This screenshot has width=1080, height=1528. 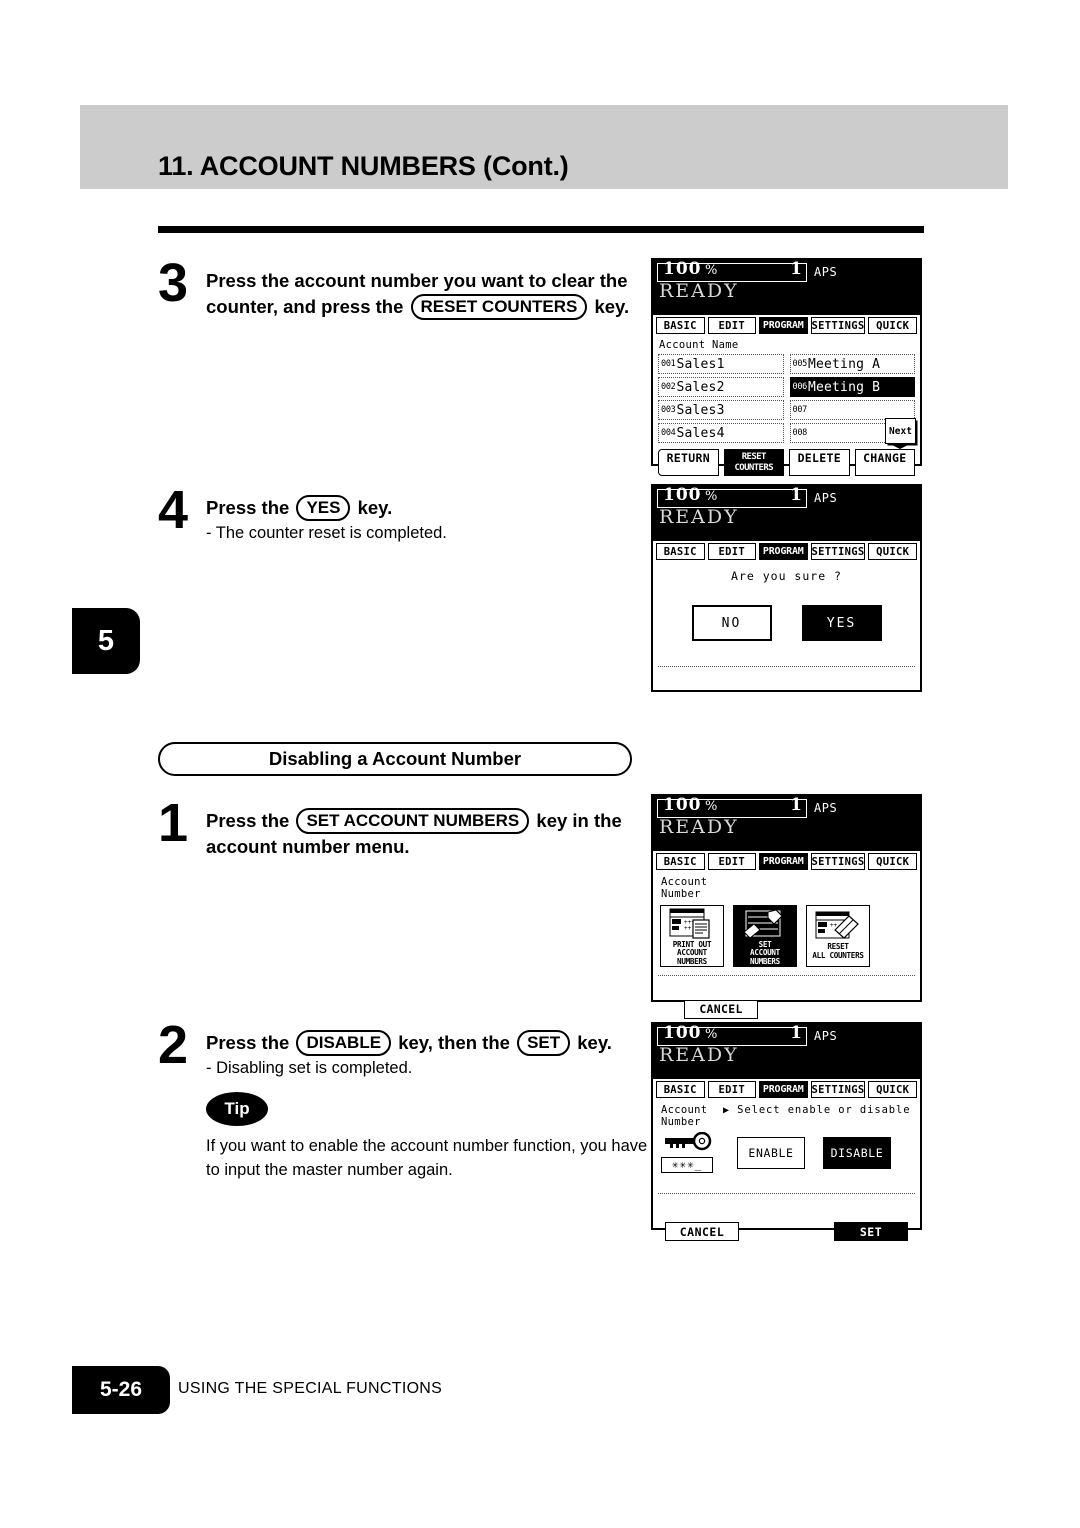 I want to click on account-name: Sales4, so click(x=700, y=433).